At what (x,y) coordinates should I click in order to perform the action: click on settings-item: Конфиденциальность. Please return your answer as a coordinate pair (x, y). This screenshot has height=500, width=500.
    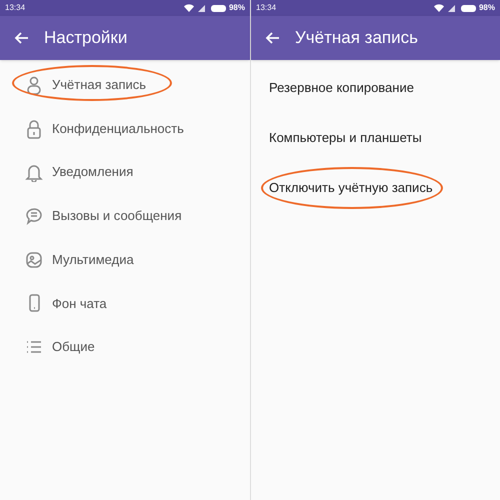
    Looking at the image, I should click on (125, 128).